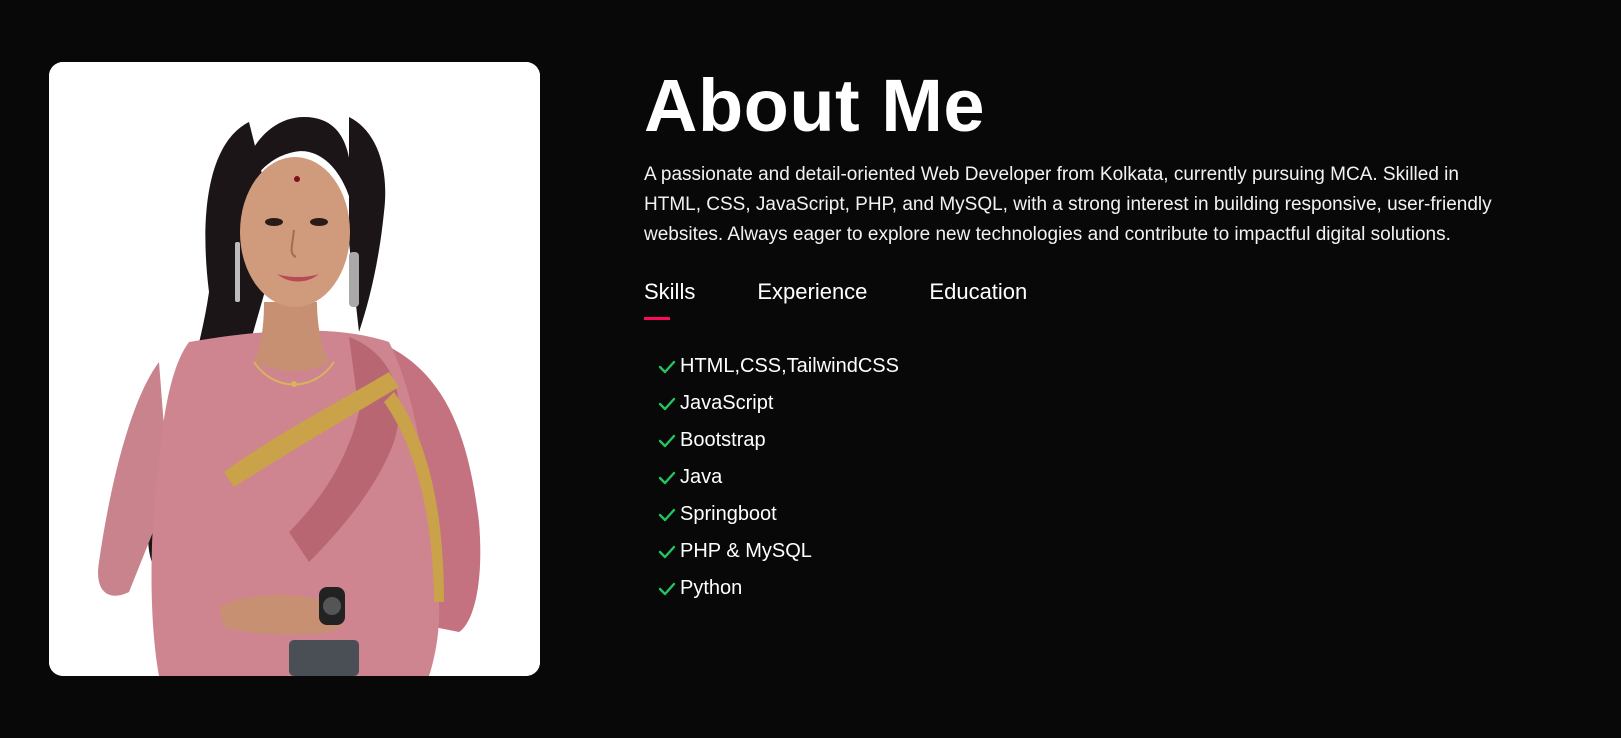  What do you see at coordinates (701, 477) in the screenshot?
I see `skill-label: Java` at bounding box center [701, 477].